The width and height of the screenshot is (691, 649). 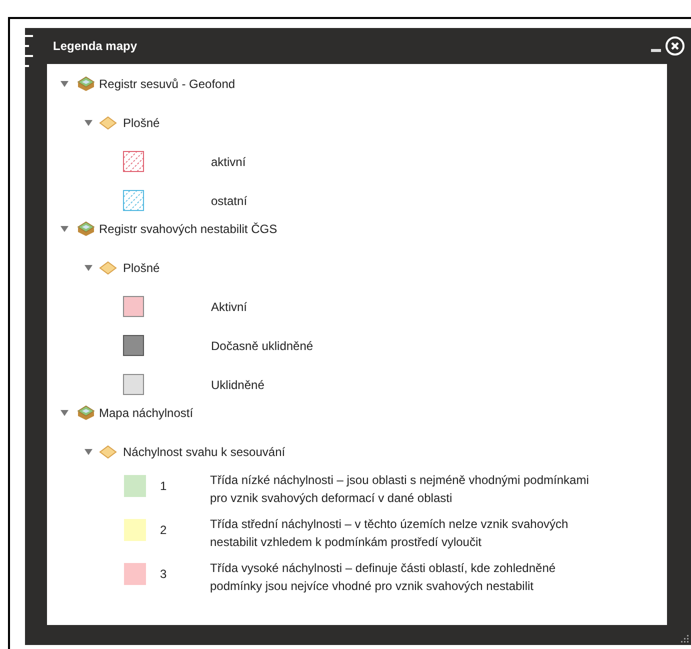 What do you see at coordinates (146, 413) in the screenshot?
I see `layer-name: Mapa náchylností` at bounding box center [146, 413].